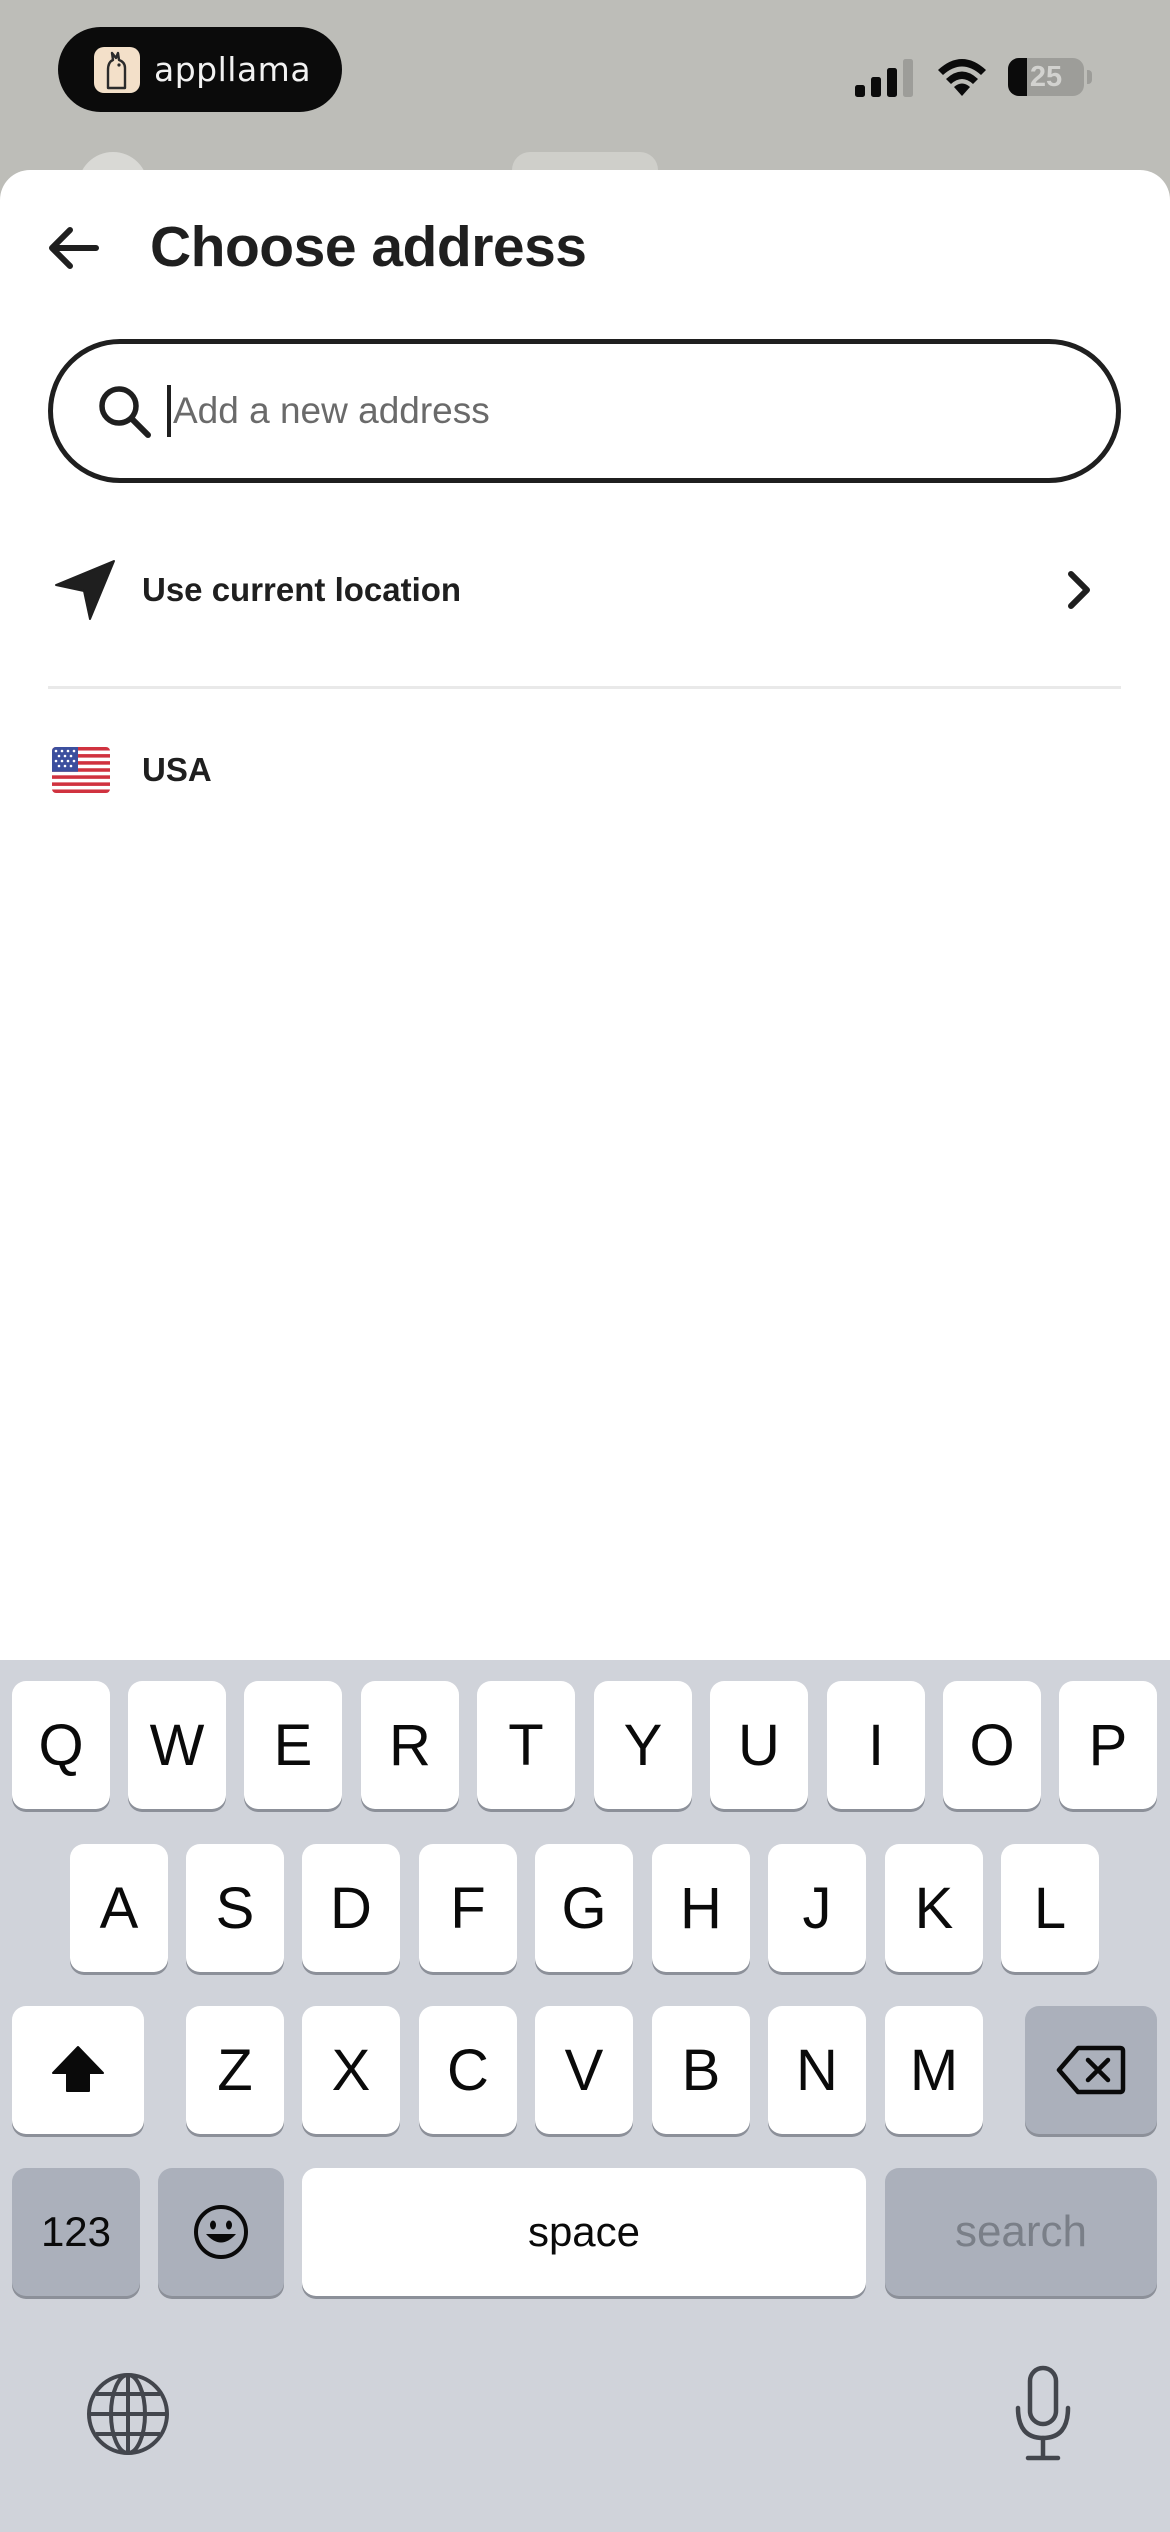 Image resolution: width=1170 pixels, height=2532 pixels. What do you see at coordinates (169, 411) in the screenshot?
I see `text-cursor` at bounding box center [169, 411].